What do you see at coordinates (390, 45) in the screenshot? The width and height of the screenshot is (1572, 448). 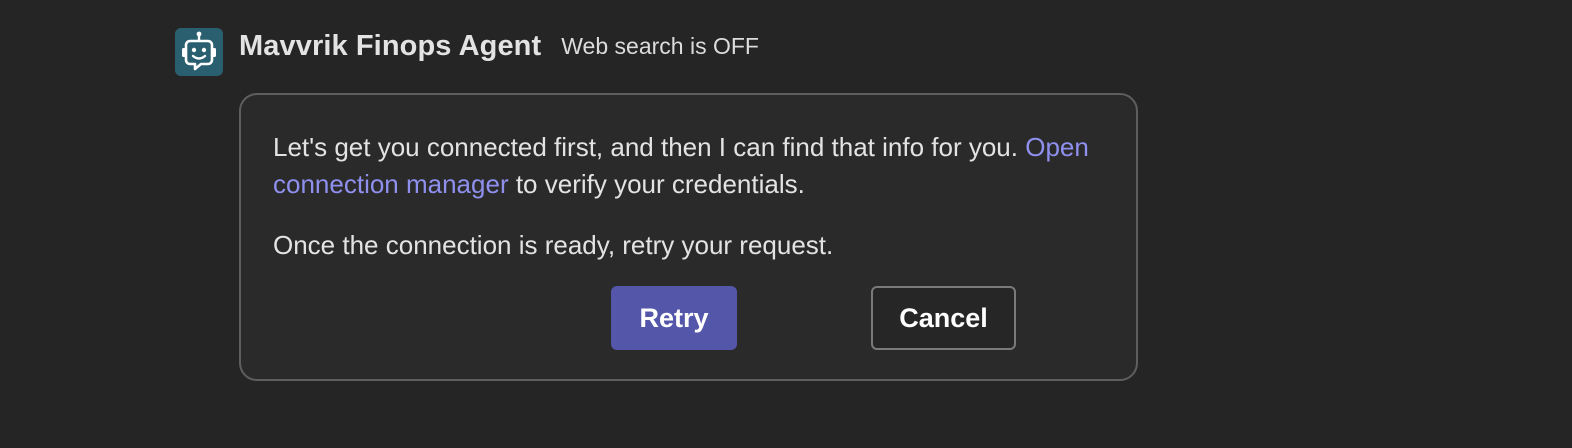 I see `agent-name: Mavvrik Finops Agent` at bounding box center [390, 45].